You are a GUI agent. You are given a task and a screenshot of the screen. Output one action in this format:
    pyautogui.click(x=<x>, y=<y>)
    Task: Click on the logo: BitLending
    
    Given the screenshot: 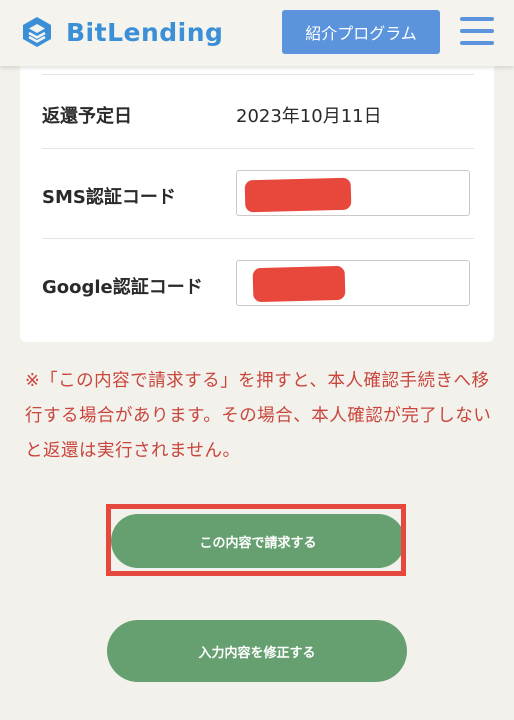 What is the action you would take?
    pyautogui.click(x=121, y=32)
    